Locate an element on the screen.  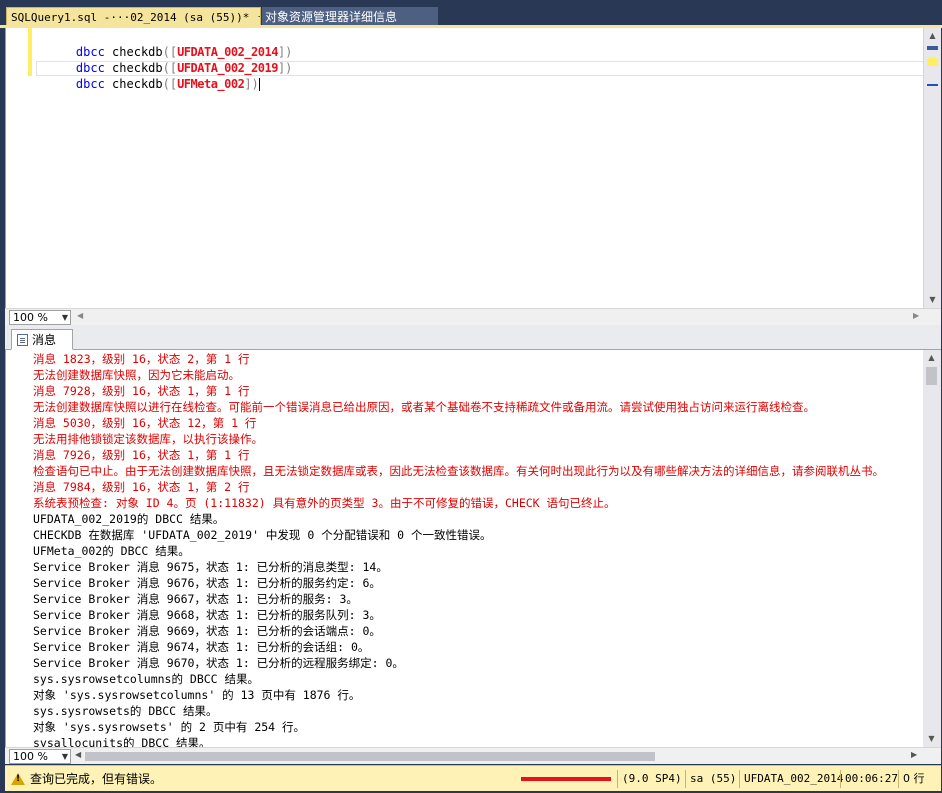
status-server-version: (9.0 SP4) is located at coordinates (651, 779).